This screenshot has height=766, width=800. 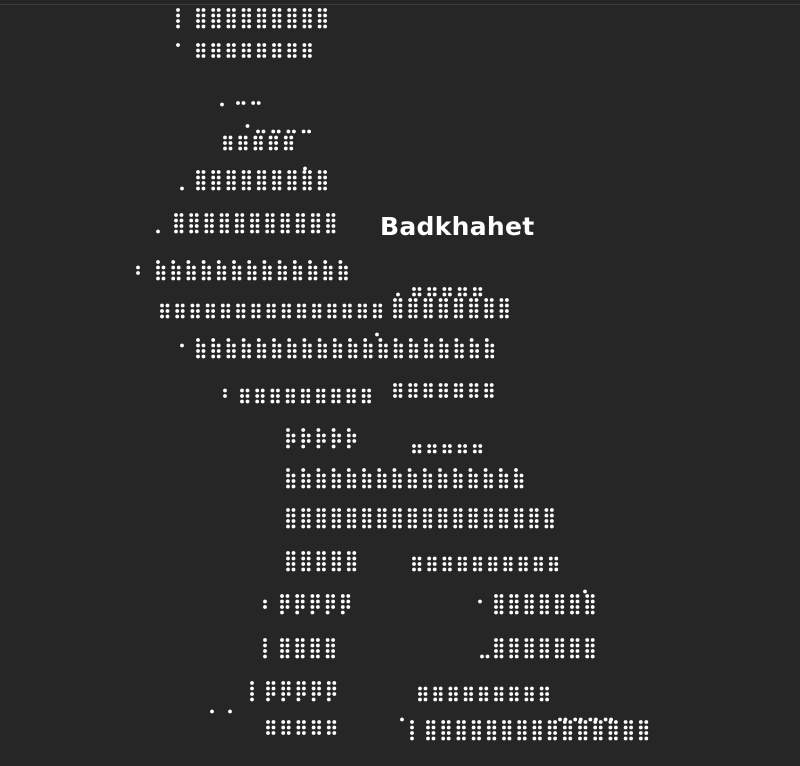 I want to click on caption-text: Badkhahet, so click(x=457, y=226).